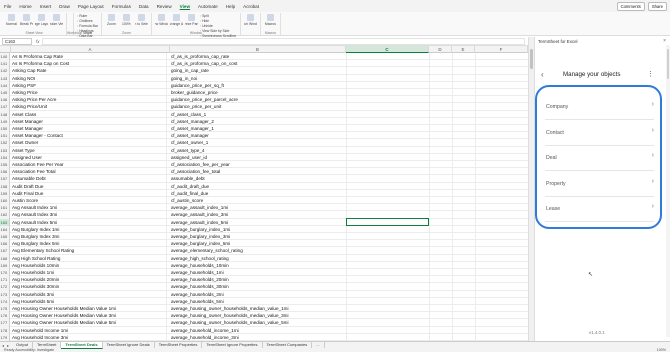 The height and width of the screenshot is (352, 670). What do you see at coordinates (89, 157) in the screenshot?
I see `cell-field-label: Assigned User` at bounding box center [89, 157].